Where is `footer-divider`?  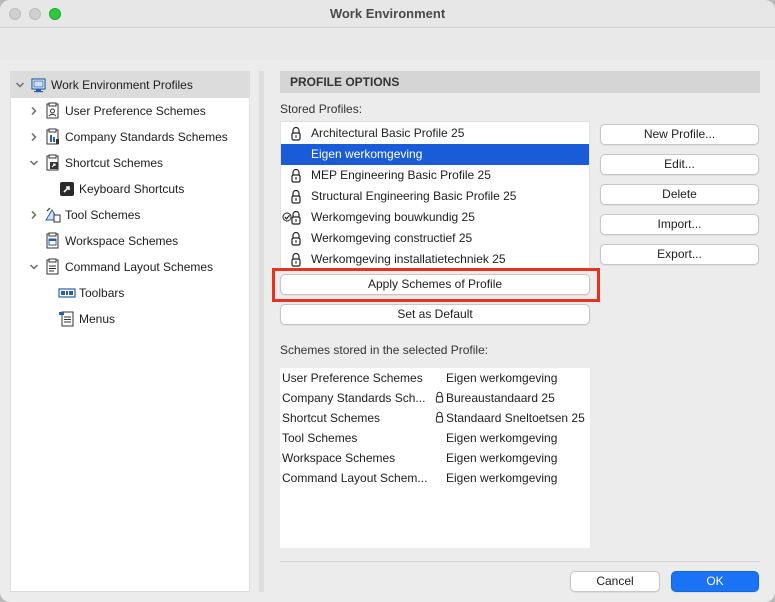
footer-divider is located at coordinates (520, 561).